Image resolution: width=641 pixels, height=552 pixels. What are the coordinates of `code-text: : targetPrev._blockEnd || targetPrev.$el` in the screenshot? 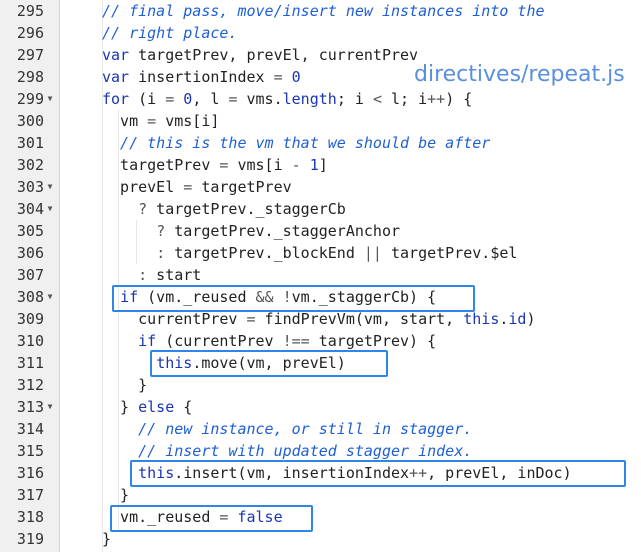 It's located at (309, 253).